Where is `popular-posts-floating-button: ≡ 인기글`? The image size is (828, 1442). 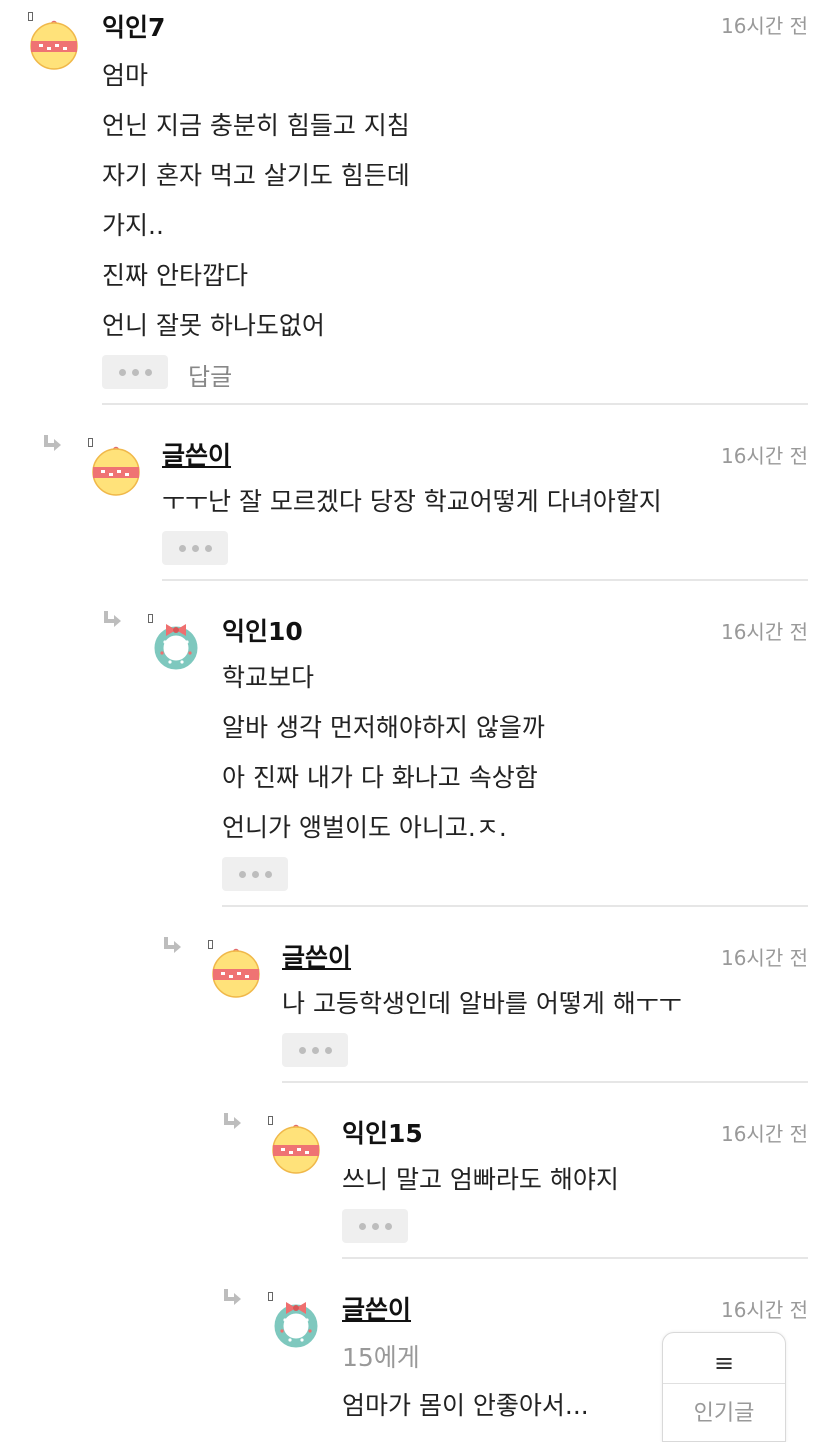 popular-posts-floating-button: ≡ 인기글 is located at coordinates (724, 1387).